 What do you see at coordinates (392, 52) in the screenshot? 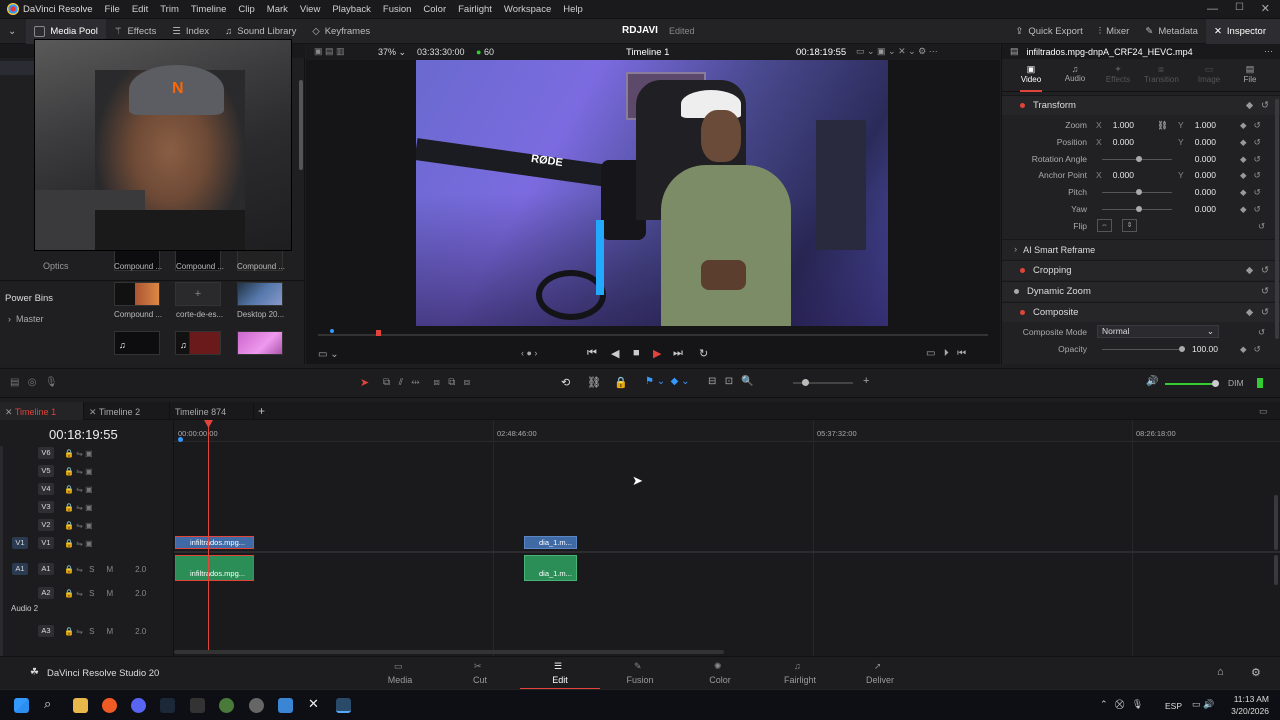
I see `viewer-zoom: 37% ⌄` at bounding box center [392, 52].